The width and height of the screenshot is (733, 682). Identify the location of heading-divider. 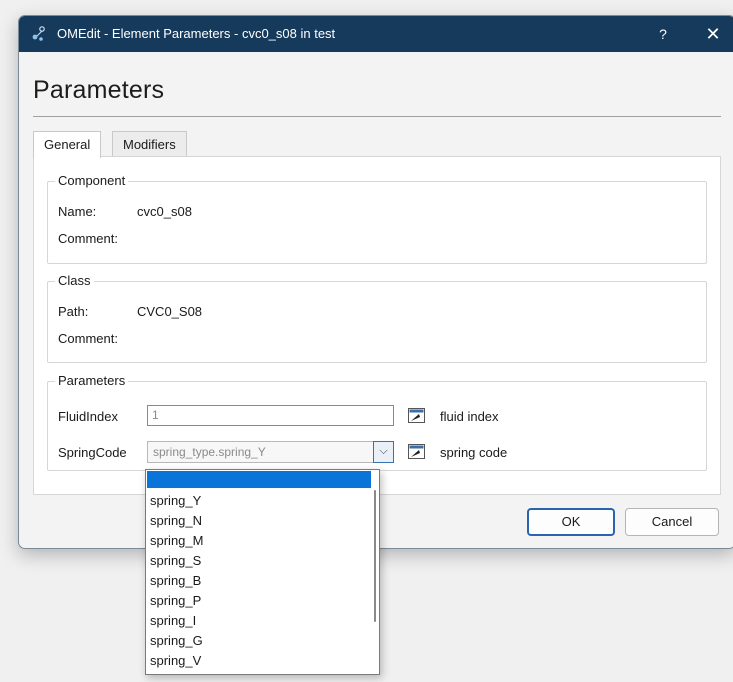
(377, 116).